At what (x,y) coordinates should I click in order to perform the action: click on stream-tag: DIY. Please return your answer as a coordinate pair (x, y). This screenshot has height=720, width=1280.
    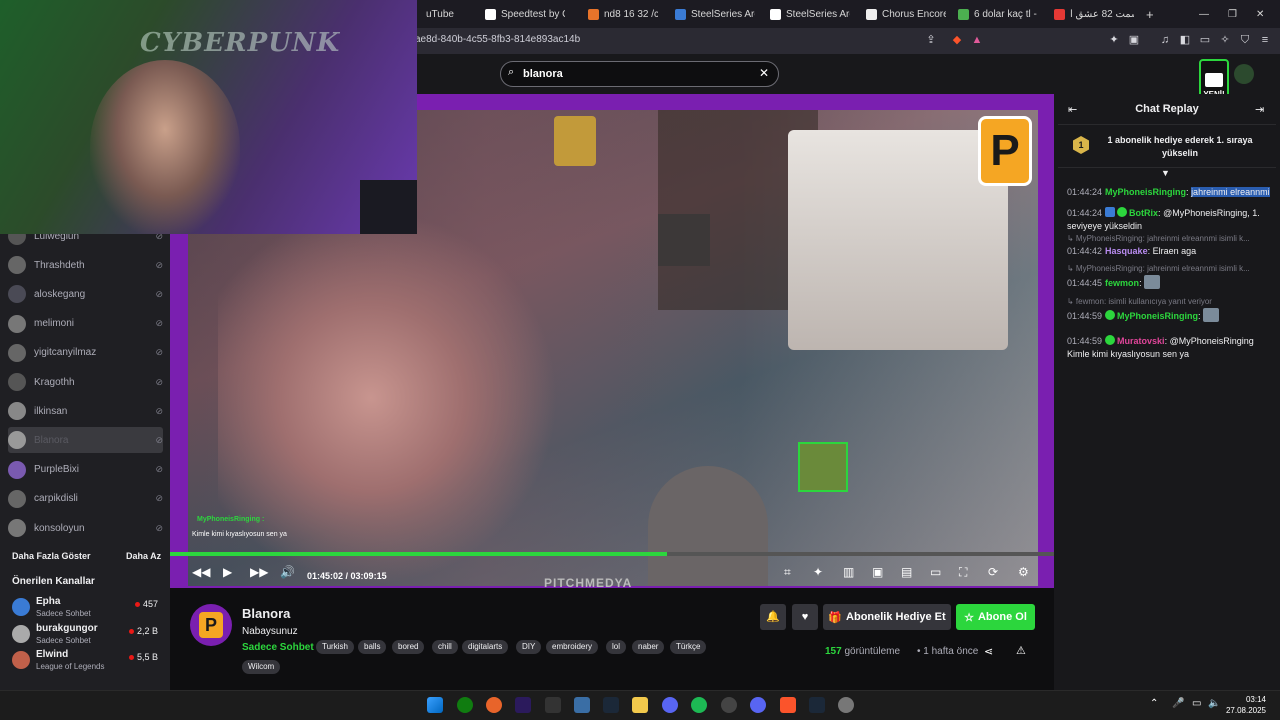
    Looking at the image, I should click on (529, 647).